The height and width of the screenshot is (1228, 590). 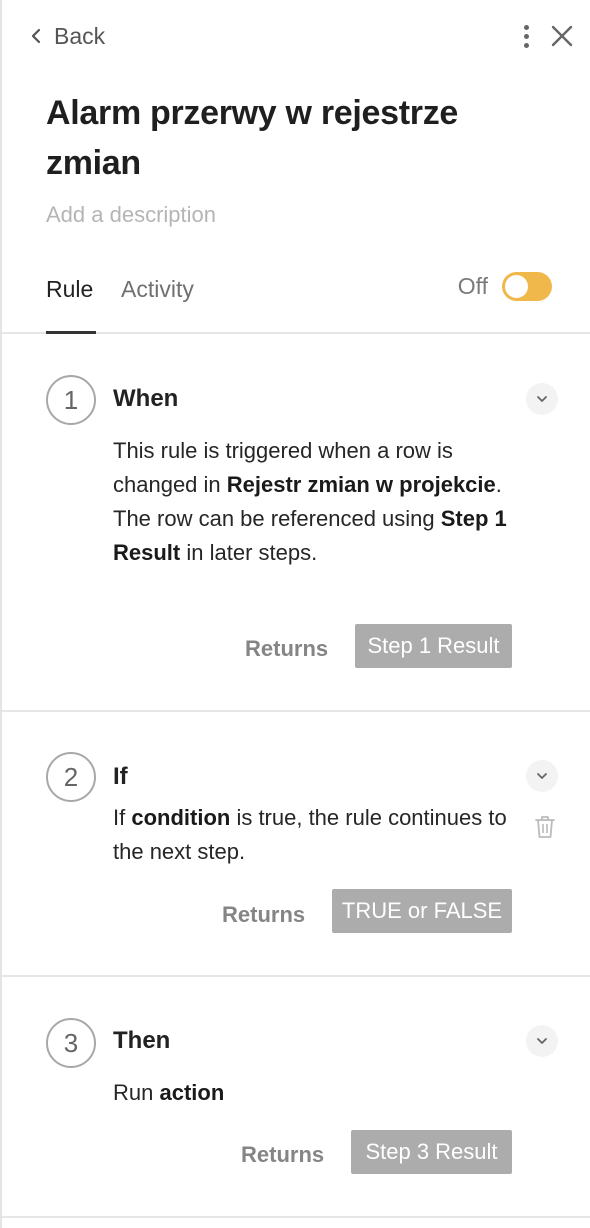 I want to click on rule-enabled-toggle, so click(x=527, y=286).